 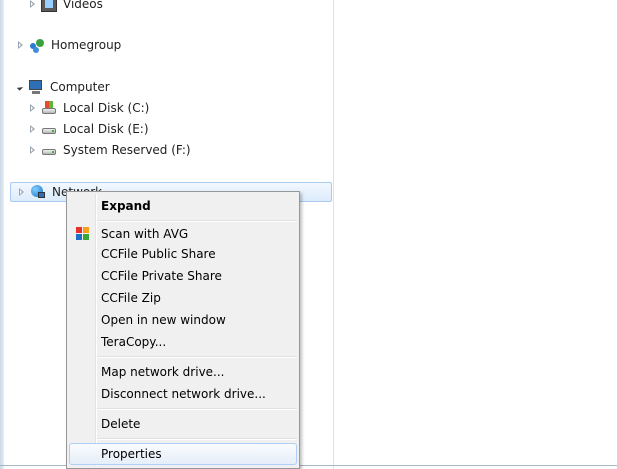 What do you see at coordinates (36, 87) in the screenshot?
I see `computer-icon` at bounding box center [36, 87].